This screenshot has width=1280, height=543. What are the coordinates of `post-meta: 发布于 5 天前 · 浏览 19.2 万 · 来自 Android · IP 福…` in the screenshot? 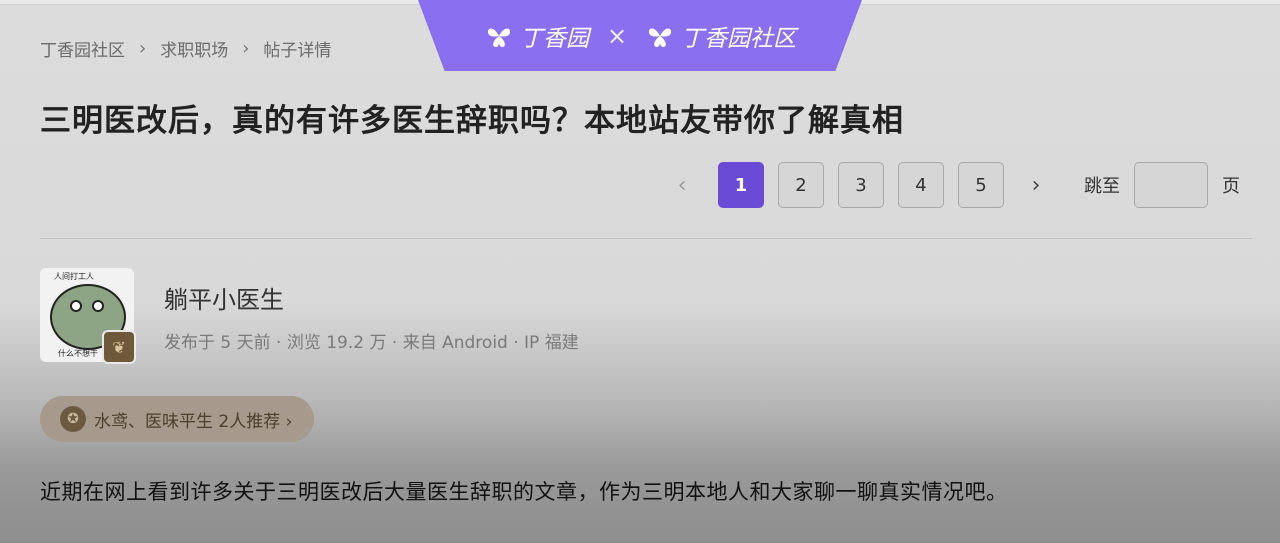 It's located at (371, 343).